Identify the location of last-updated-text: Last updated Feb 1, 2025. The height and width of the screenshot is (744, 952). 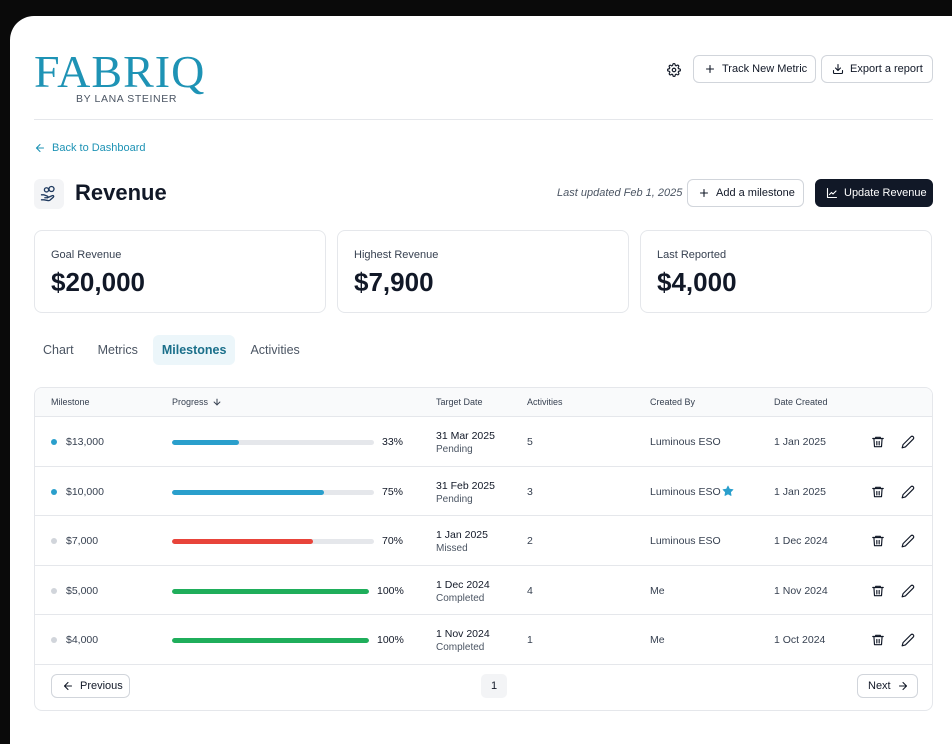
(620, 193).